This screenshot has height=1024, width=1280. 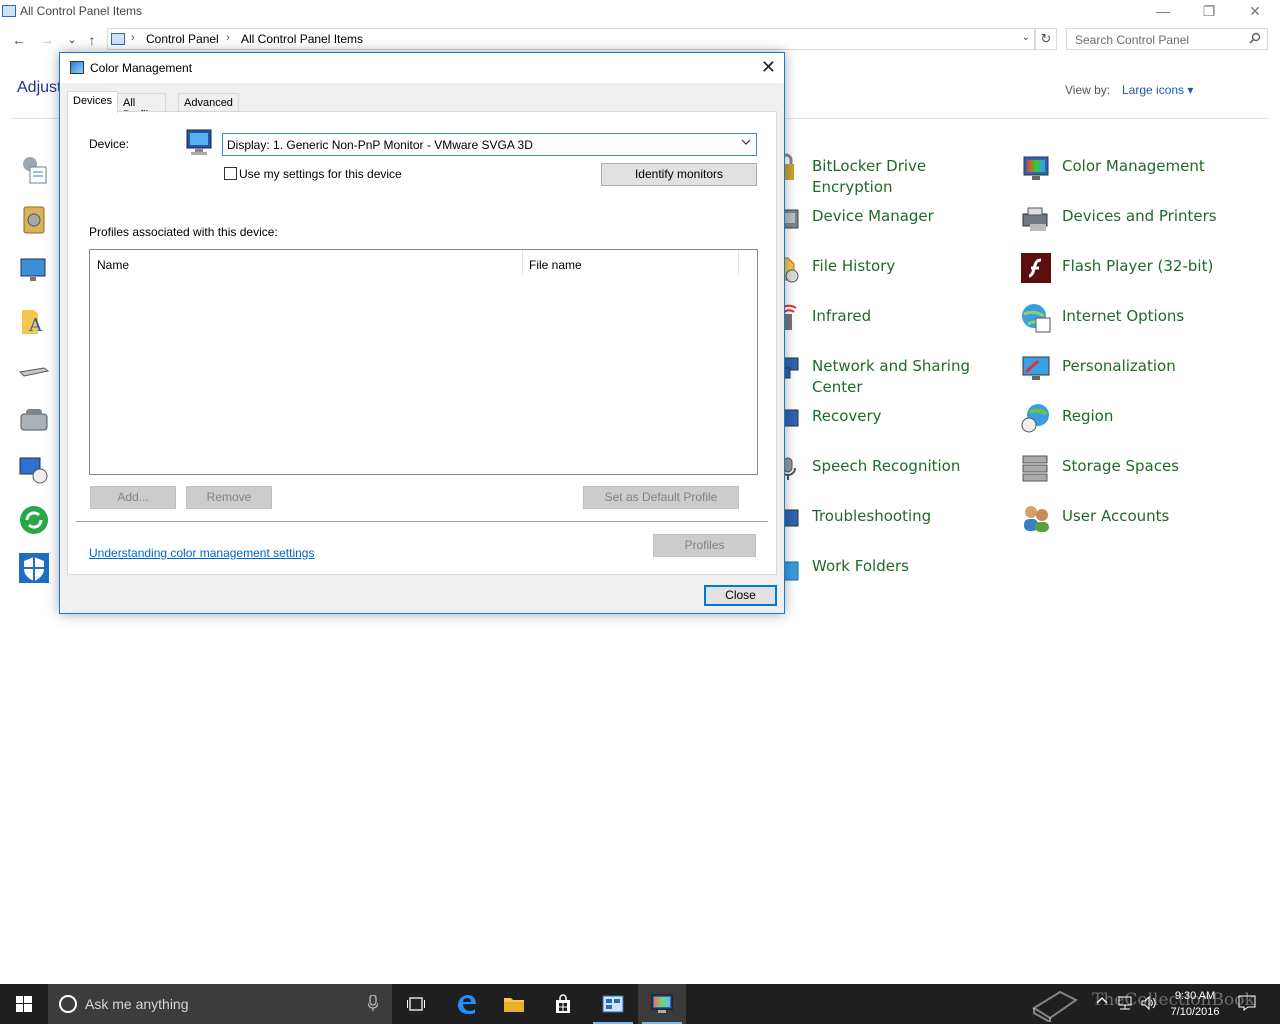 I want to click on action-center-icon, so click(x=1247, y=1004).